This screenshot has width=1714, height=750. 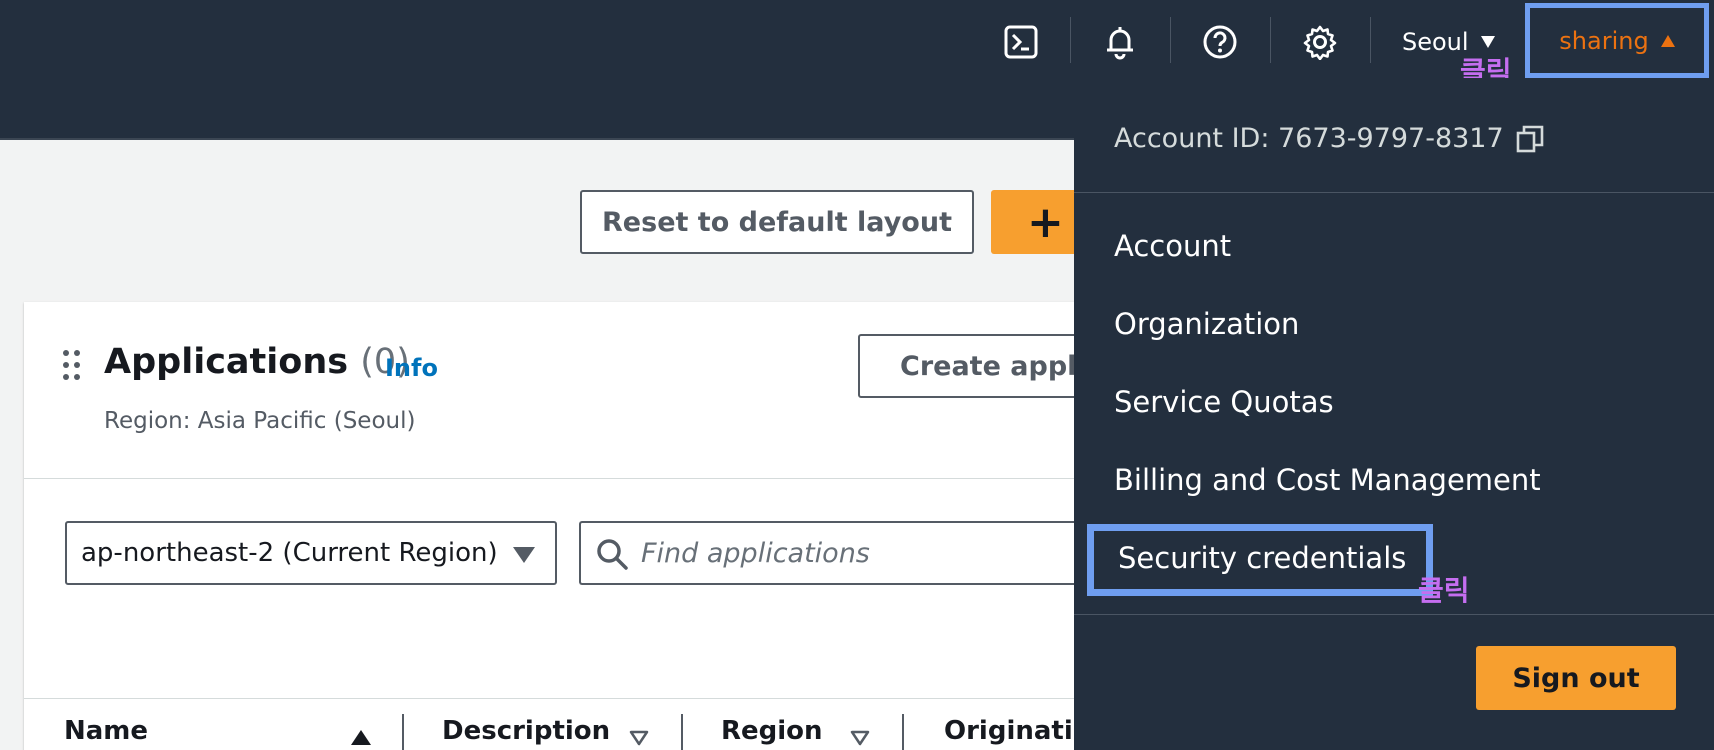 What do you see at coordinates (1487, 42) in the screenshot?
I see `chevron-down-icon` at bounding box center [1487, 42].